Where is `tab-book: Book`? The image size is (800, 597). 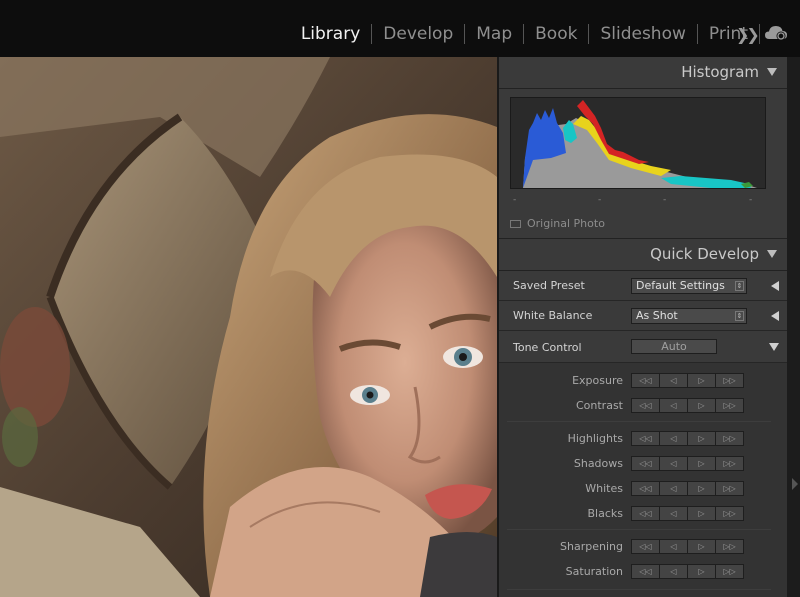 tab-book: Book is located at coordinates (556, 34).